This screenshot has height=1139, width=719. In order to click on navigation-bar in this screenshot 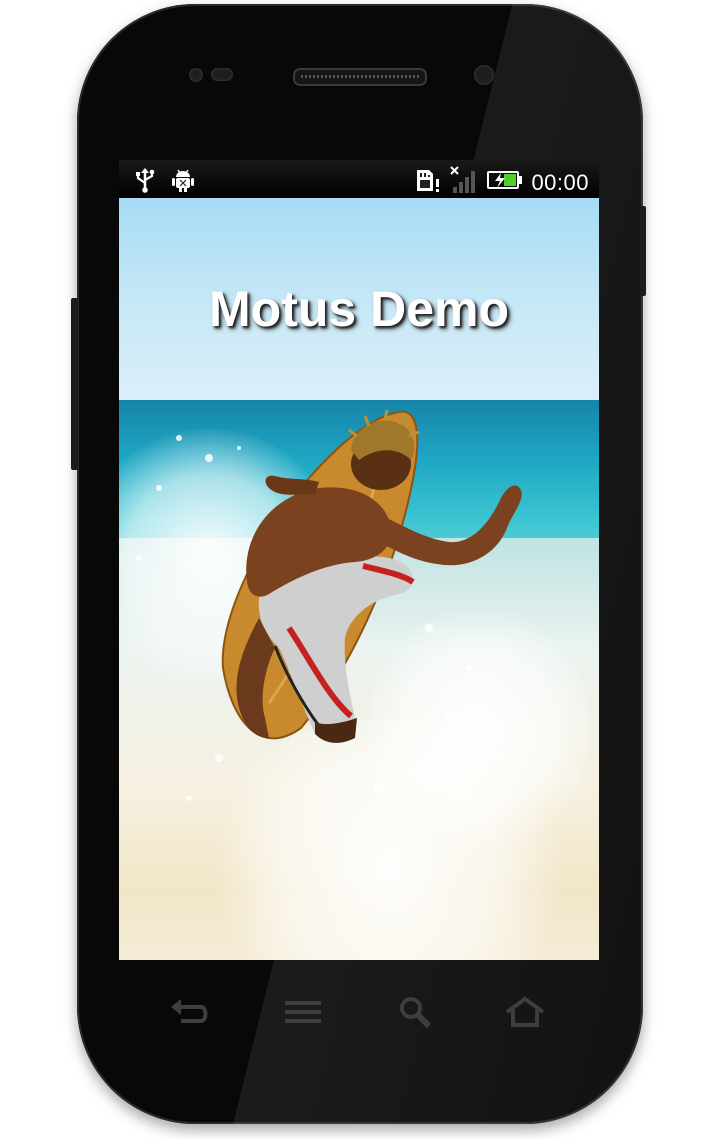, I will do `click(359, 1017)`.